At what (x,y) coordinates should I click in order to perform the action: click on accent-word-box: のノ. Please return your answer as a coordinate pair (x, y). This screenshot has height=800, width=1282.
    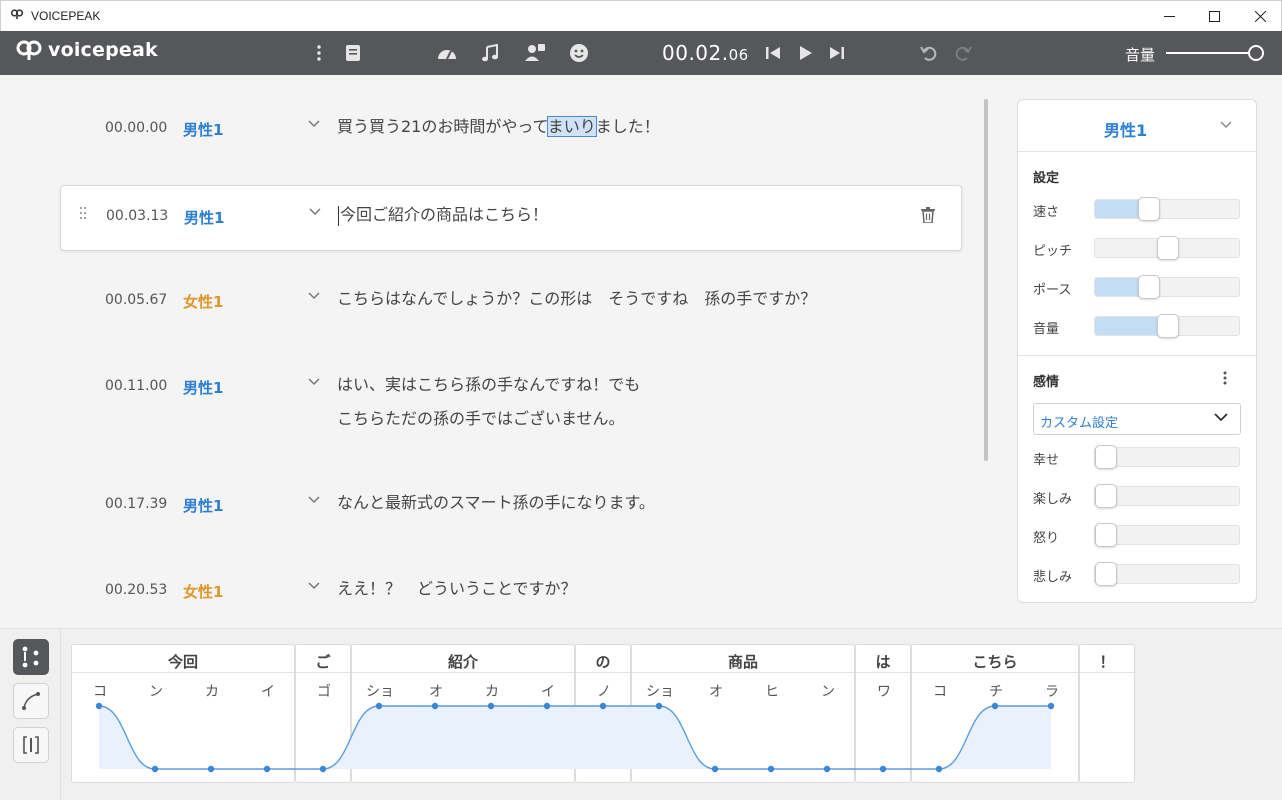
    Looking at the image, I should click on (603, 713).